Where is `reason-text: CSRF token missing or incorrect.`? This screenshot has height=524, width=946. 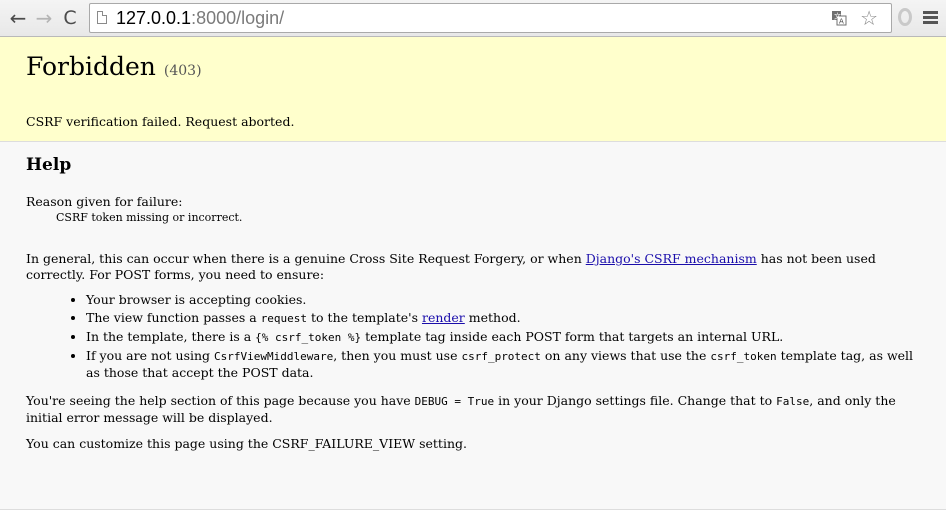
reason-text: CSRF token missing or incorrect. is located at coordinates (149, 217).